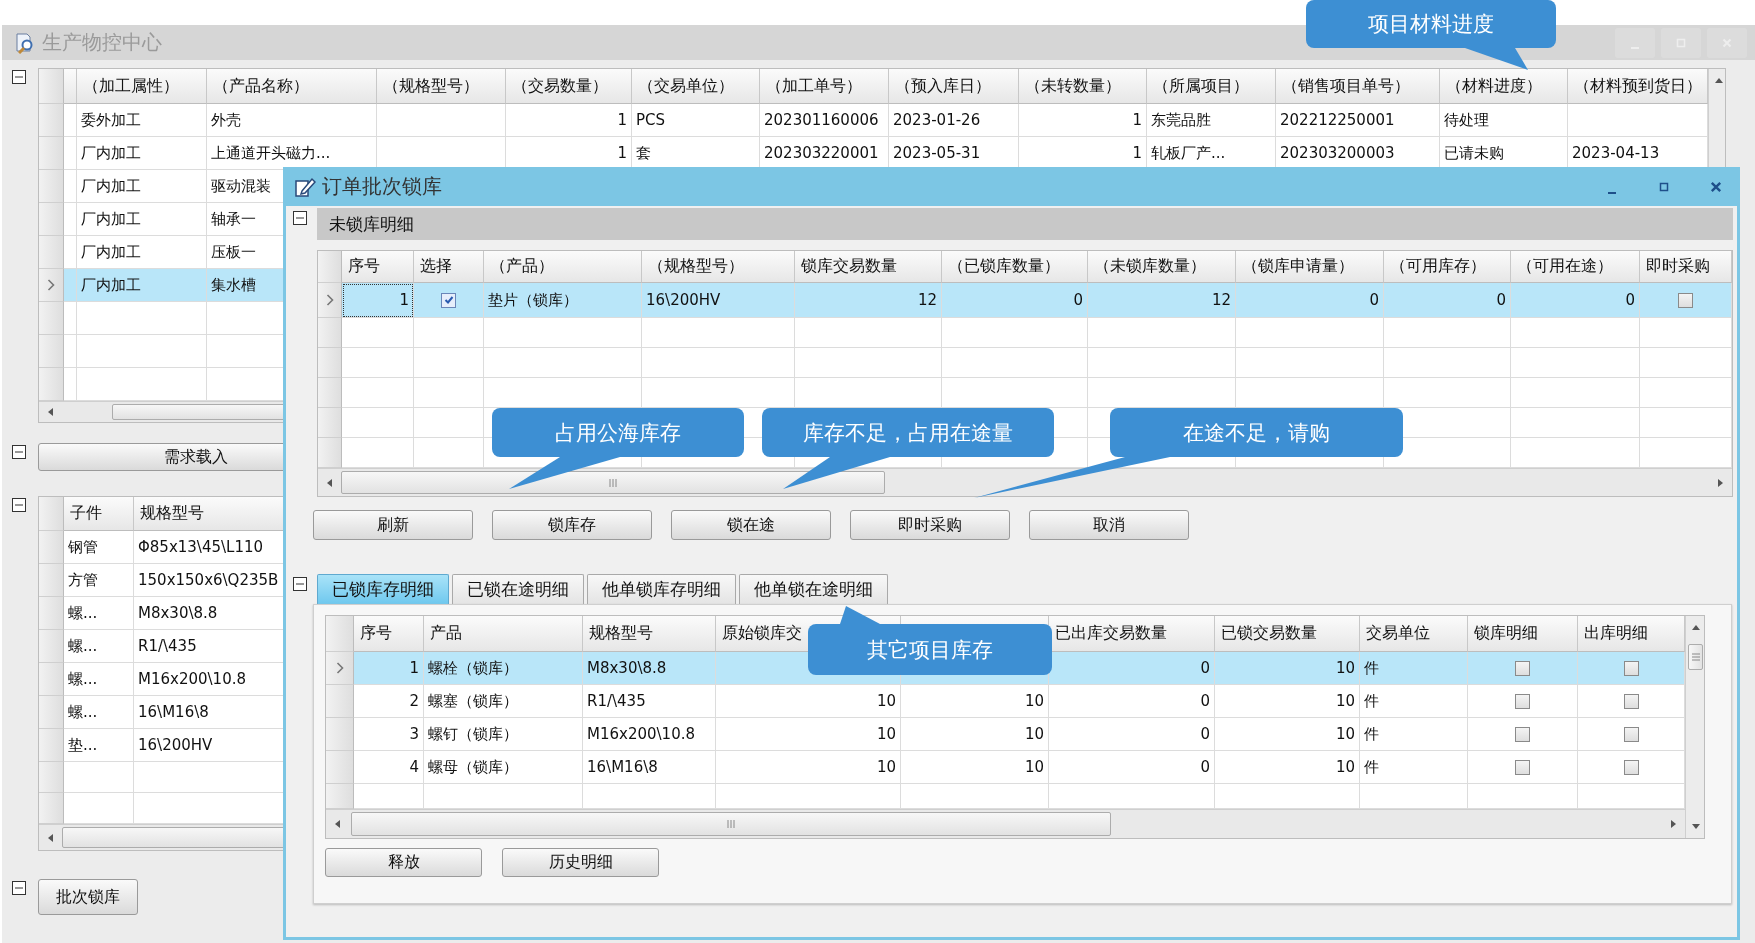  Describe the element at coordinates (569, 86) in the screenshot. I see `column-header: （交易数量）` at that location.